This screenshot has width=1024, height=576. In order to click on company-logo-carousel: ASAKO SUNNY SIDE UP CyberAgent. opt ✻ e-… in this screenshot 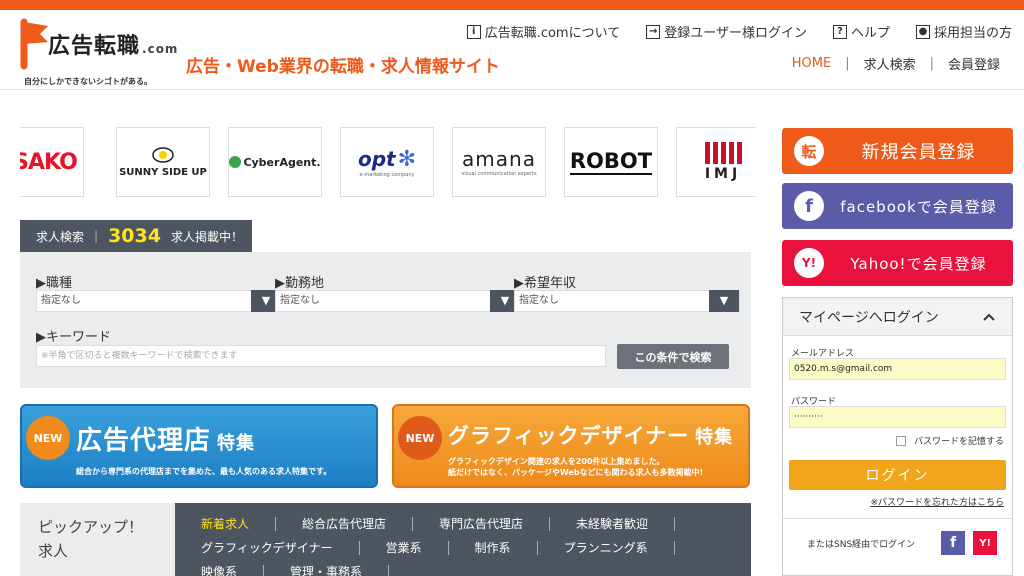, I will do `click(388, 162)`.